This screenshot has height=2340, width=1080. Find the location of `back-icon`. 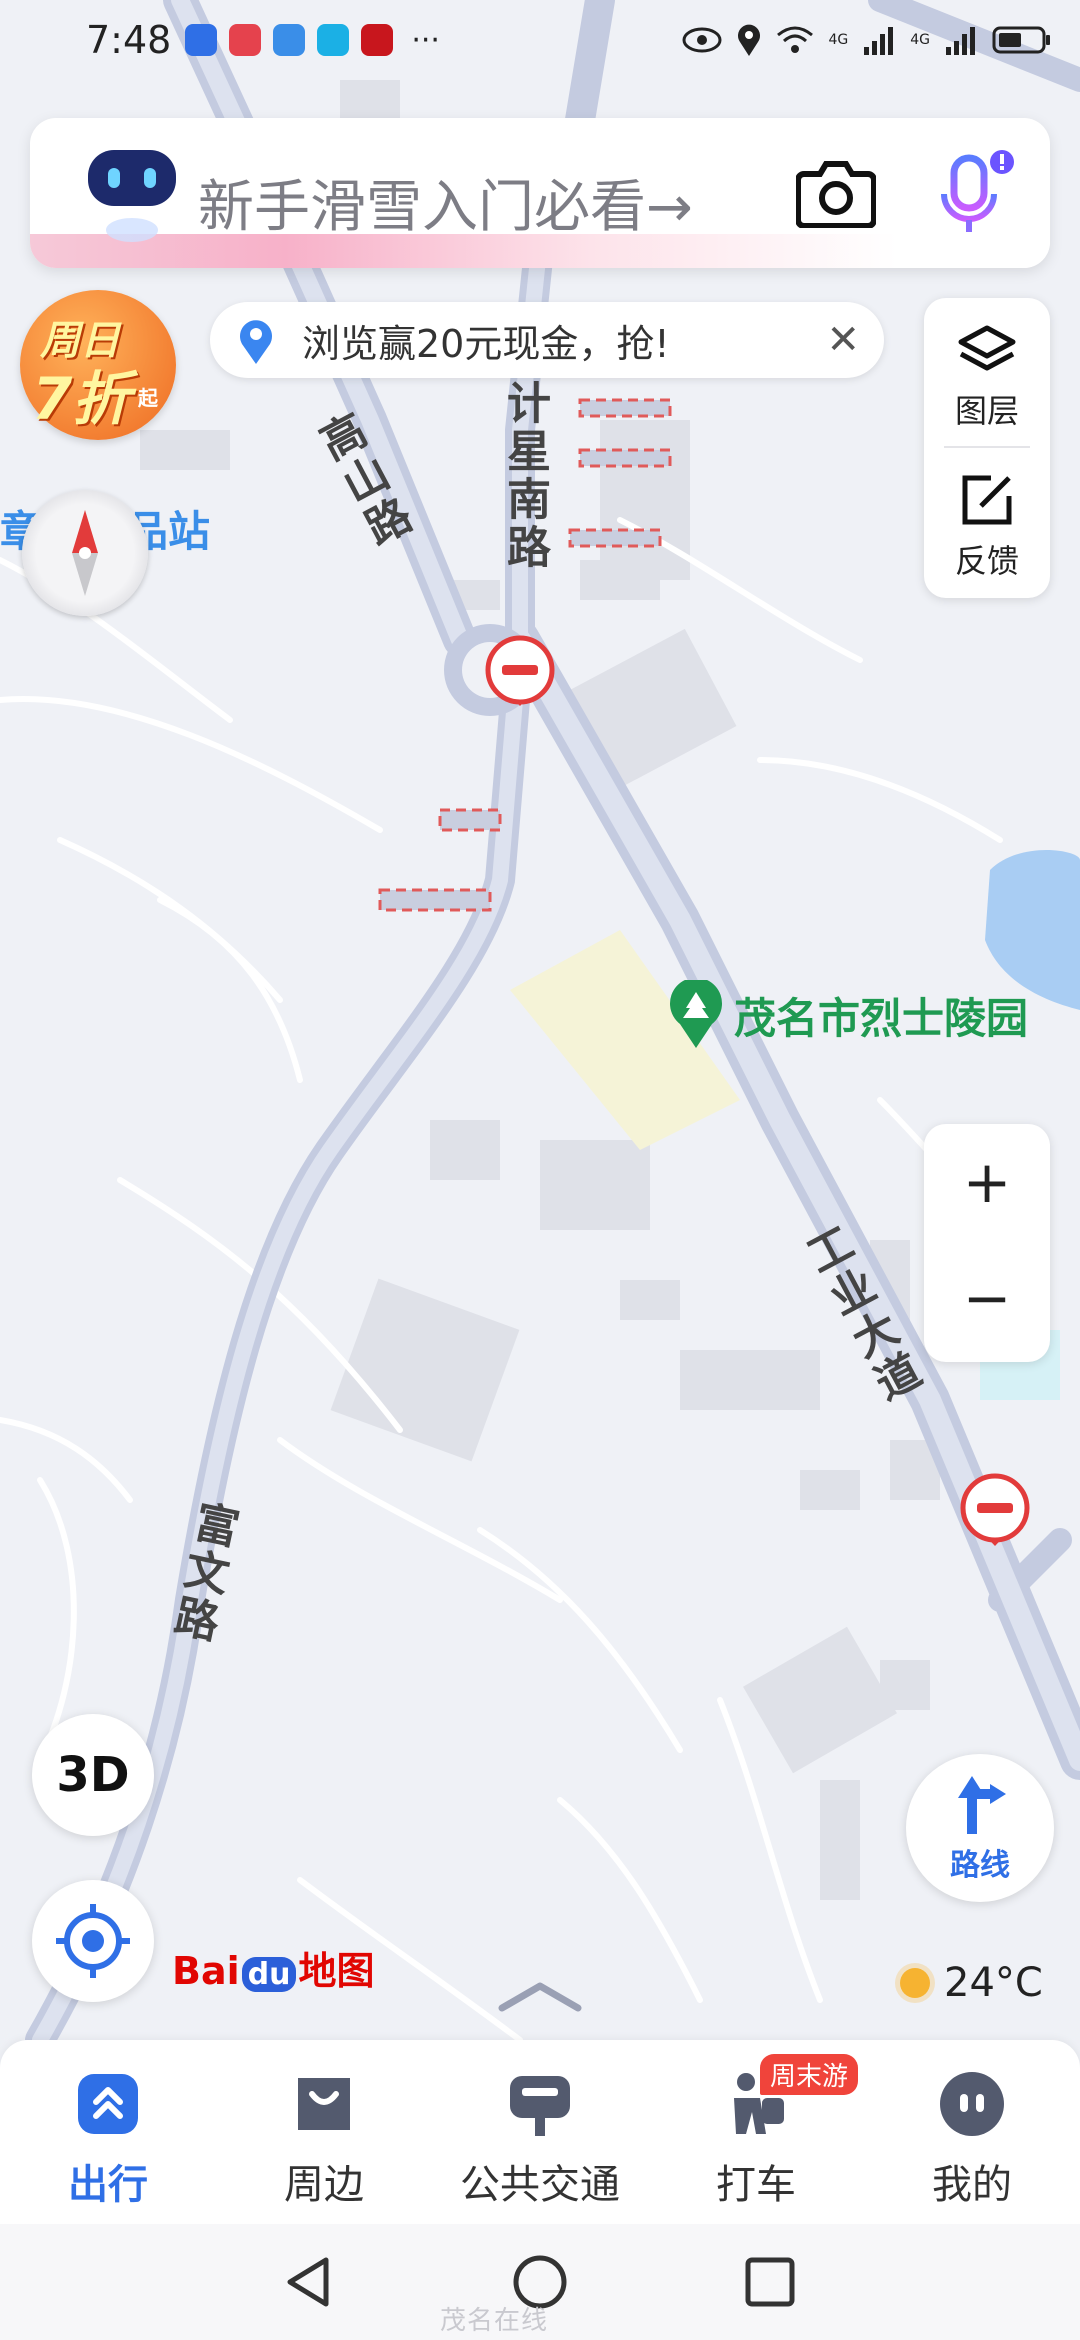

back-icon is located at coordinates (310, 2282).